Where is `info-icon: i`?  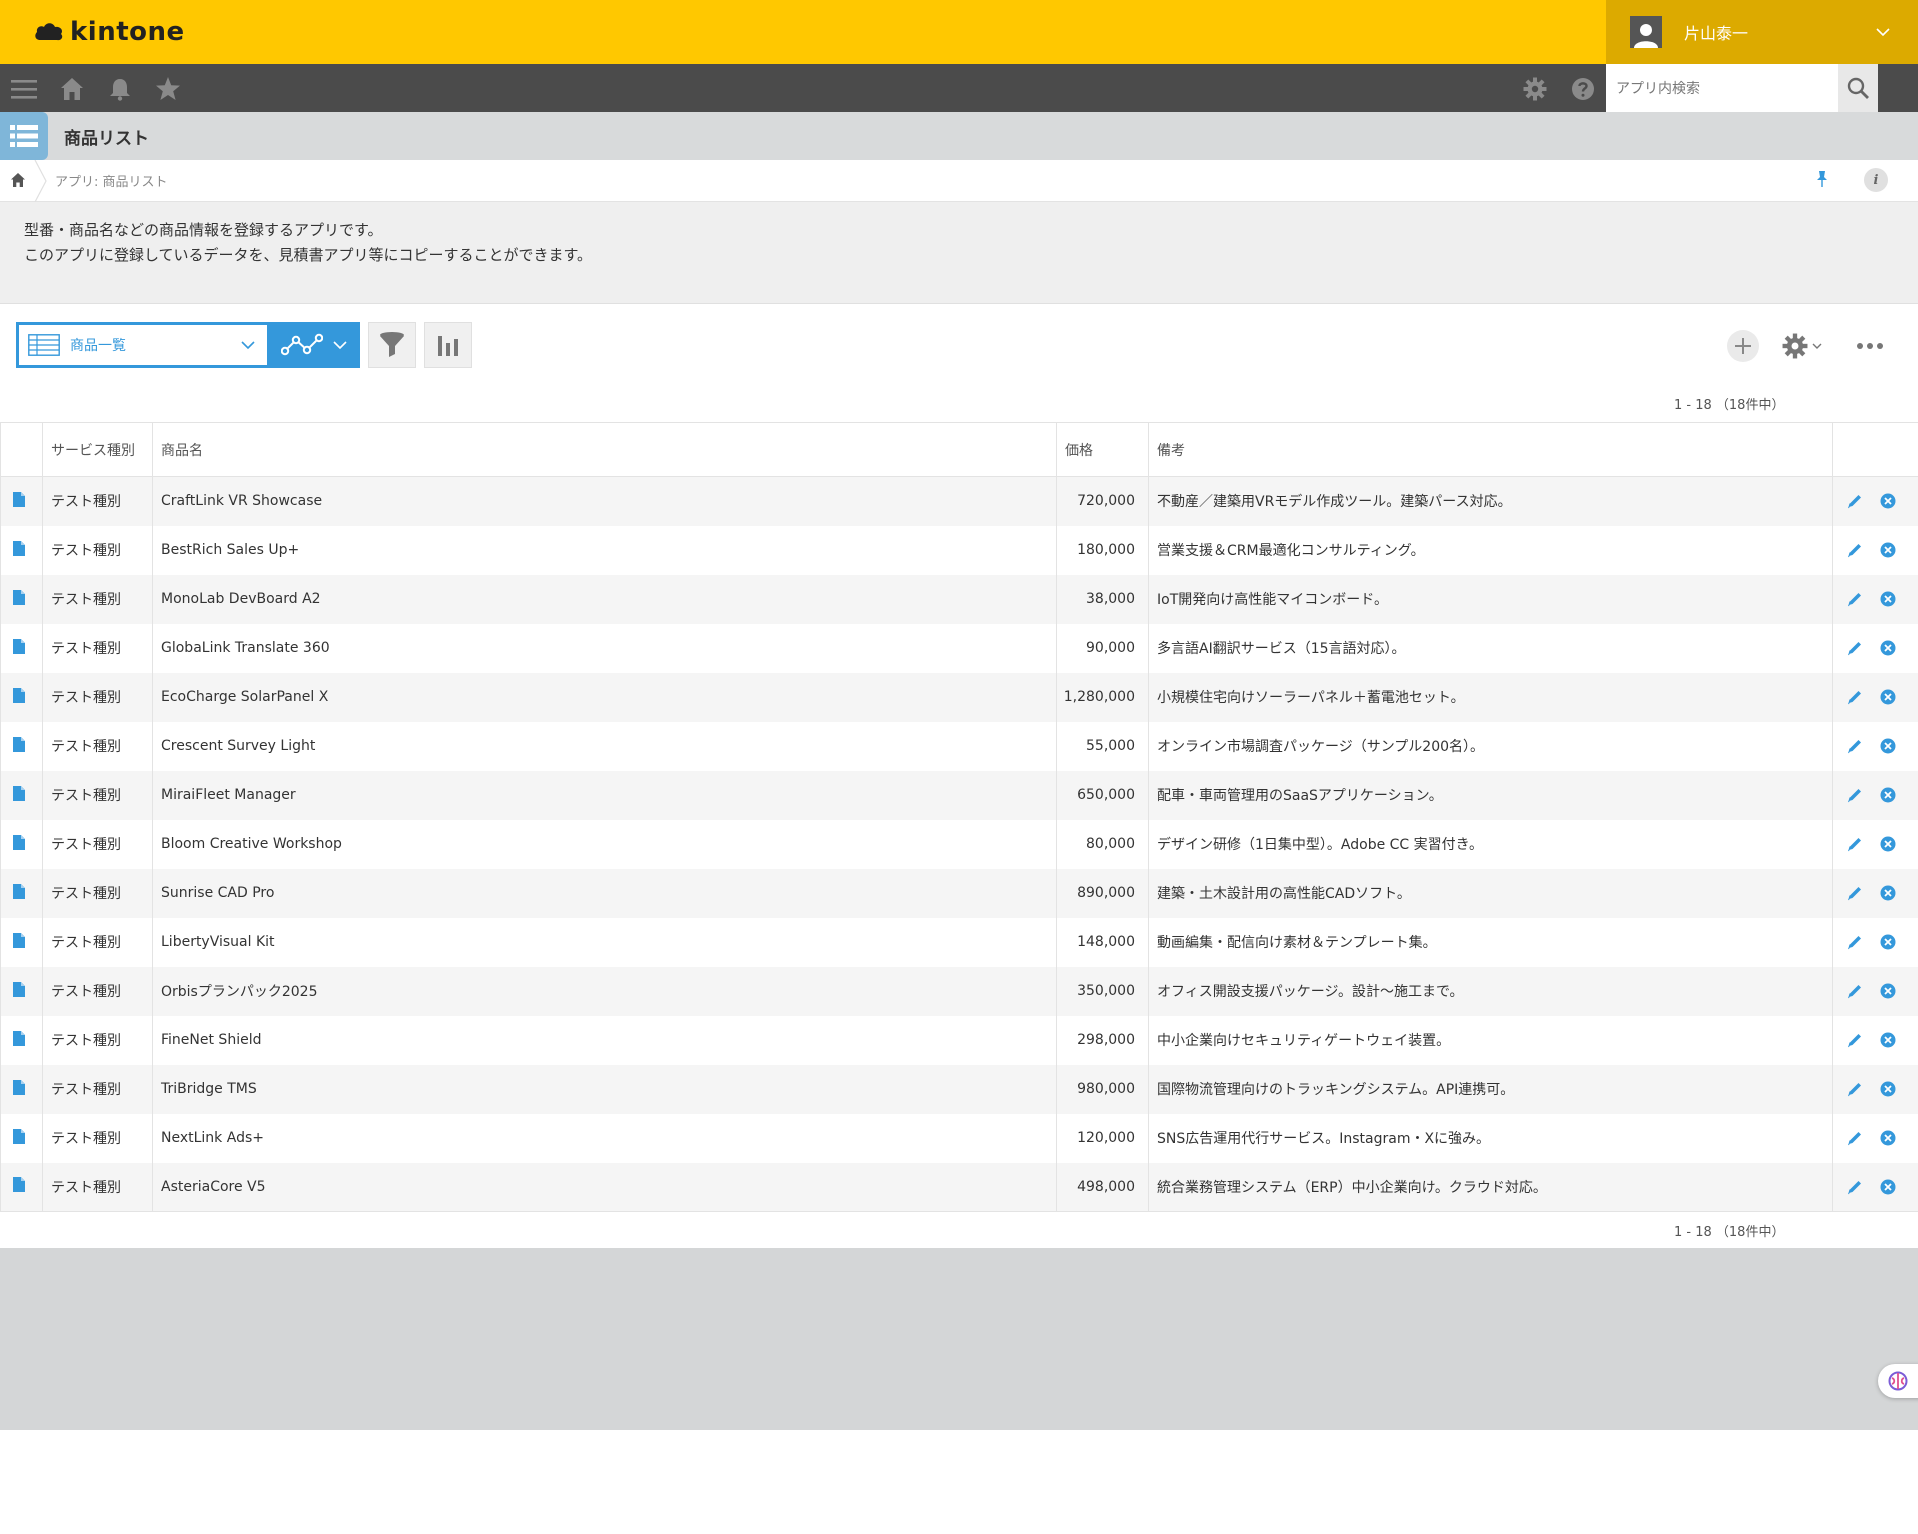
info-icon: i is located at coordinates (1876, 180).